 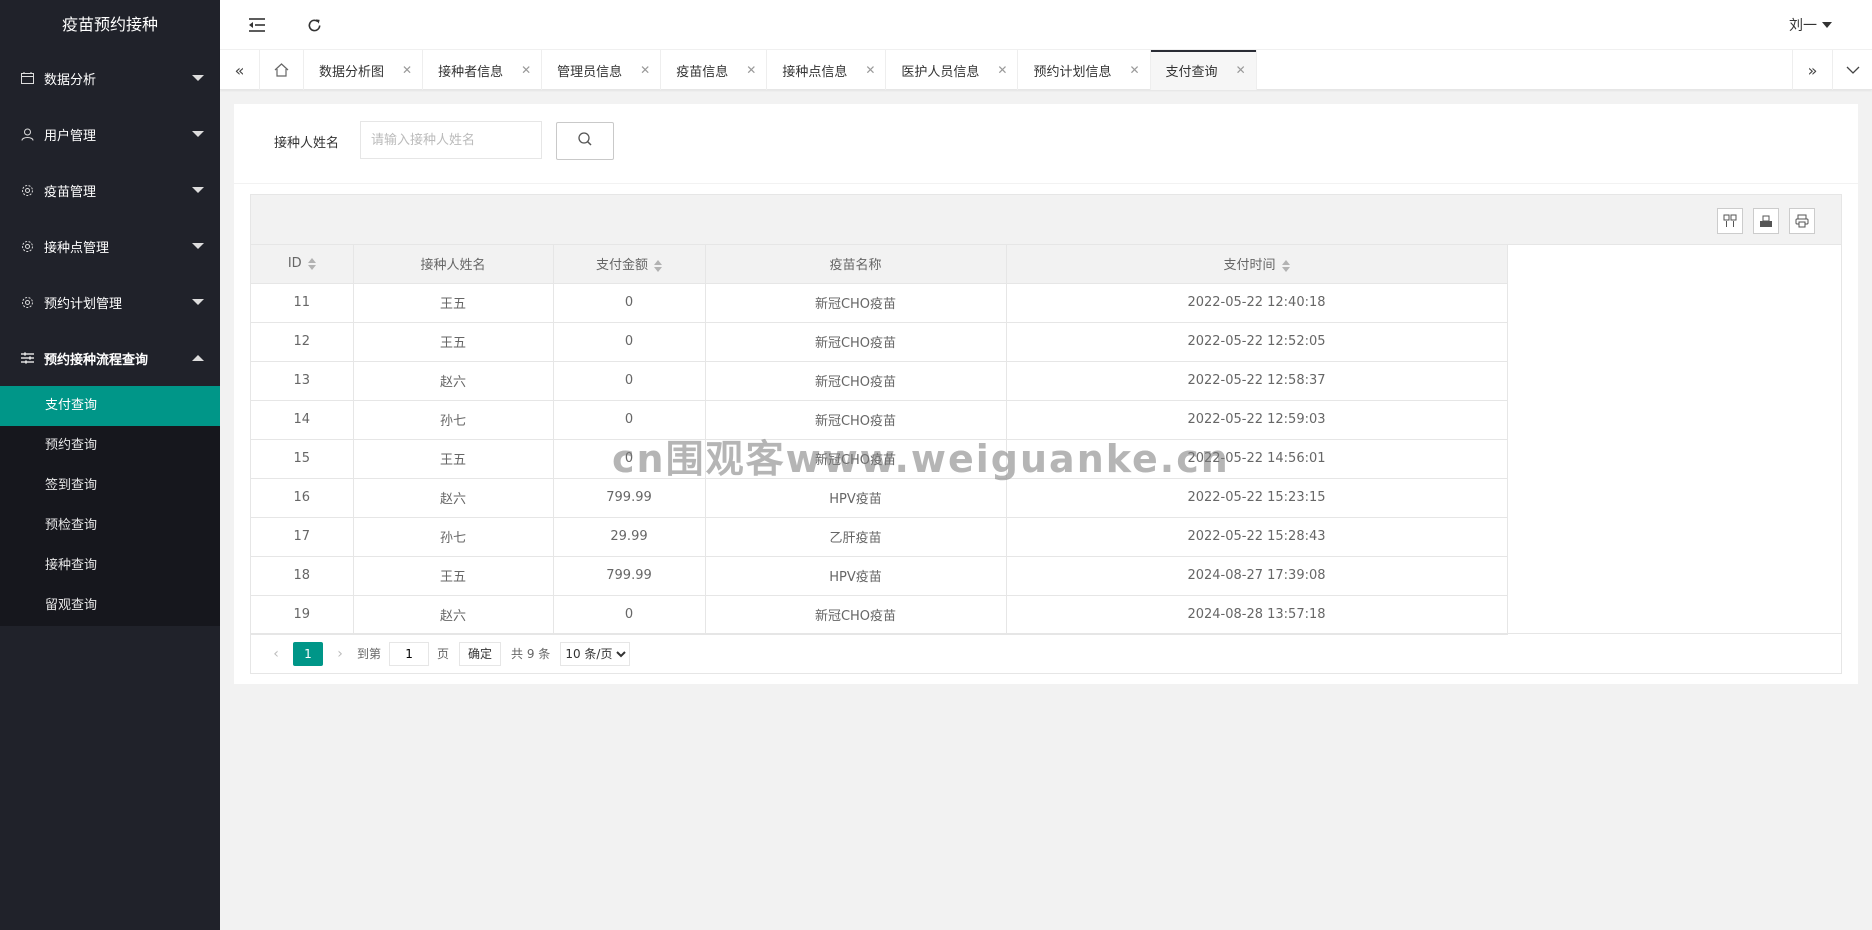 What do you see at coordinates (27, 134) in the screenshot?
I see `user-icon` at bounding box center [27, 134].